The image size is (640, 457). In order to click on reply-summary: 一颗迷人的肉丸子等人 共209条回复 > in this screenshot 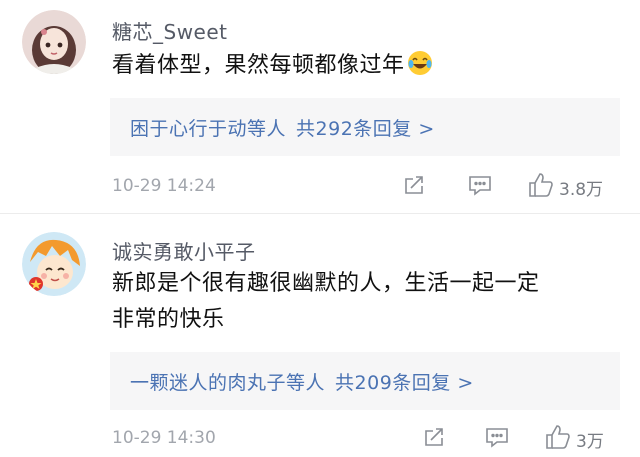, I will do `click(365, 381)`.